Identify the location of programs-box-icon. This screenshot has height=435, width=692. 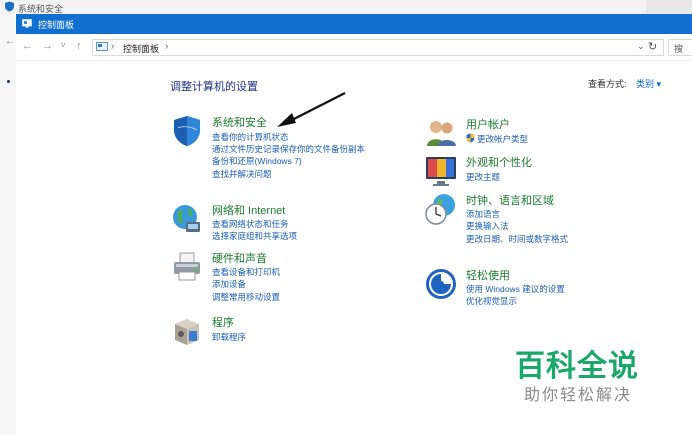
(187, 331).